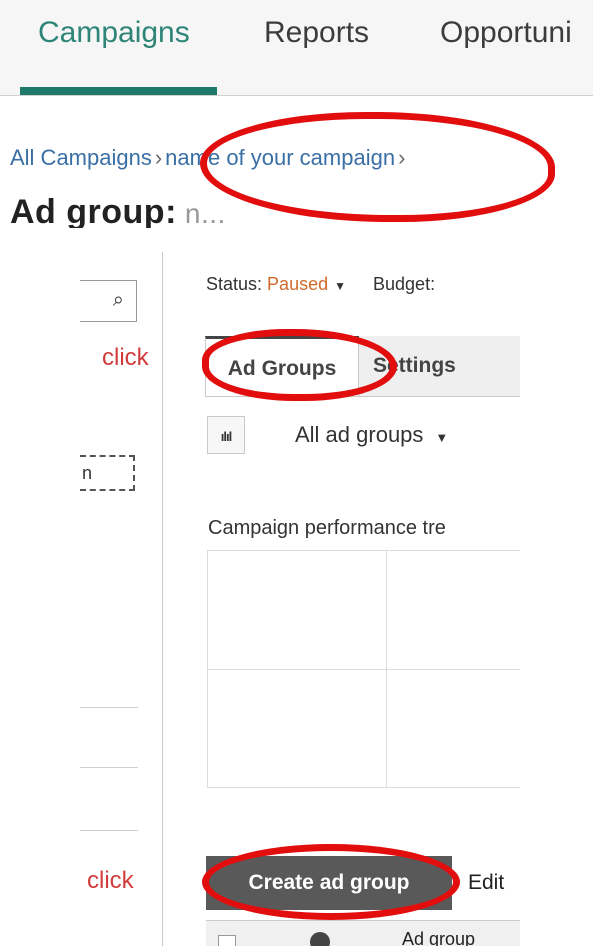  What do you see at coordinates (107, 473) in the screenshot?
I see `dotted-button: n` at bounding box center [107, 473].